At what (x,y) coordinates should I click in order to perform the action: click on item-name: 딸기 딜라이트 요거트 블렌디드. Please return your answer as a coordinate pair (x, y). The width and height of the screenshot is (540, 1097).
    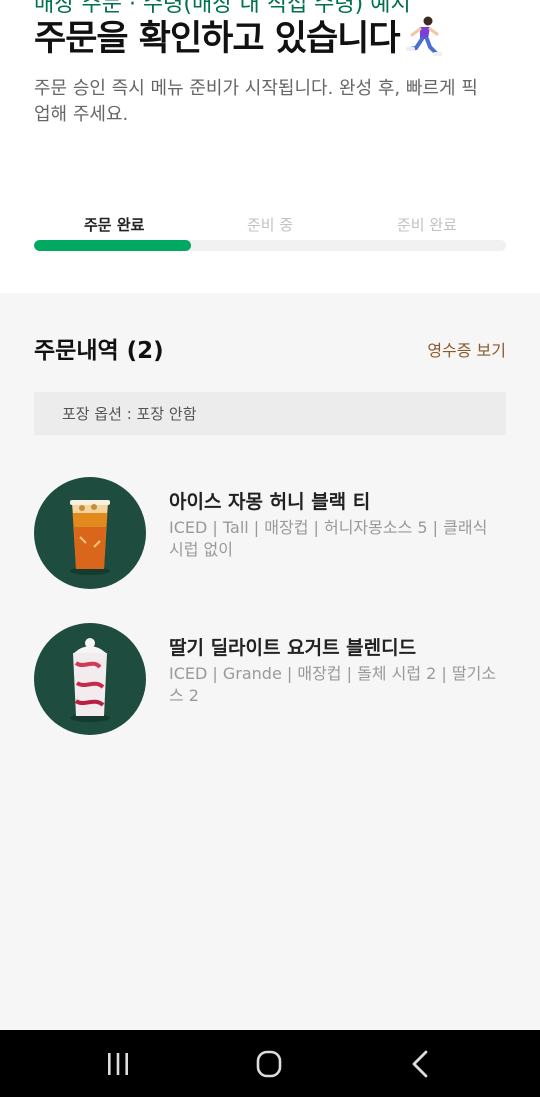
    Looking at the image, I should click on (293, 648).